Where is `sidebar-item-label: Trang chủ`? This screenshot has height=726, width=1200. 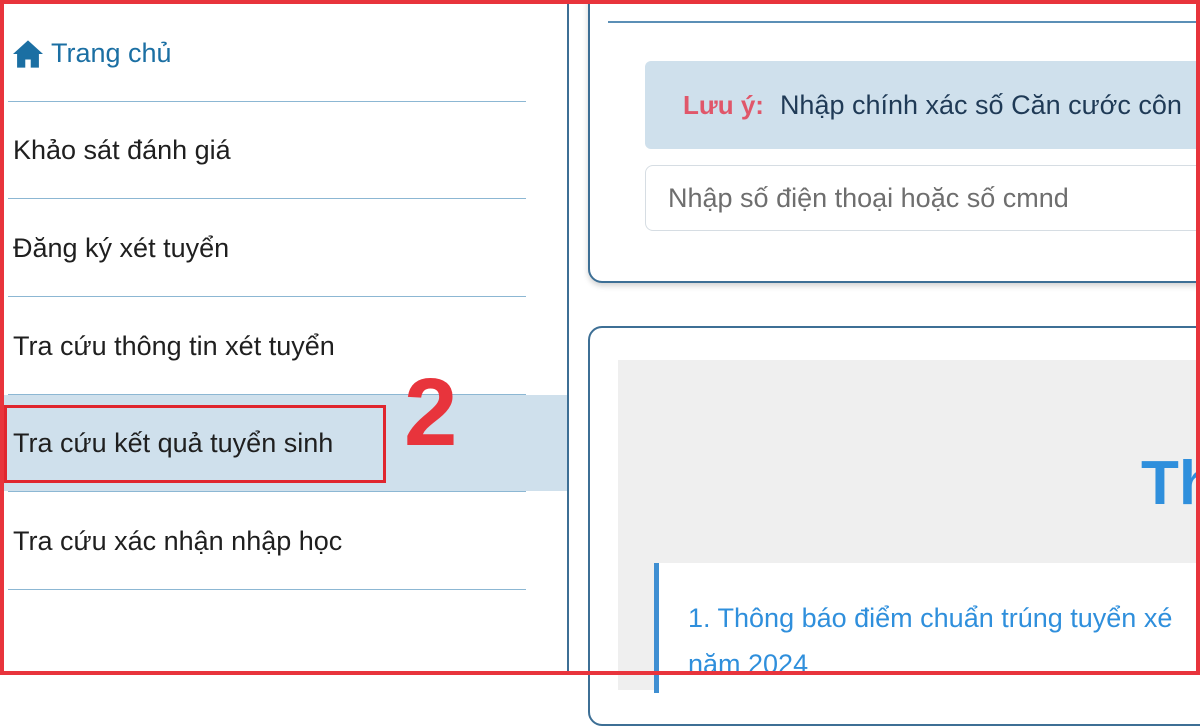 sidebar-item-label: Trang chủ is located at coordinates (111, 53).